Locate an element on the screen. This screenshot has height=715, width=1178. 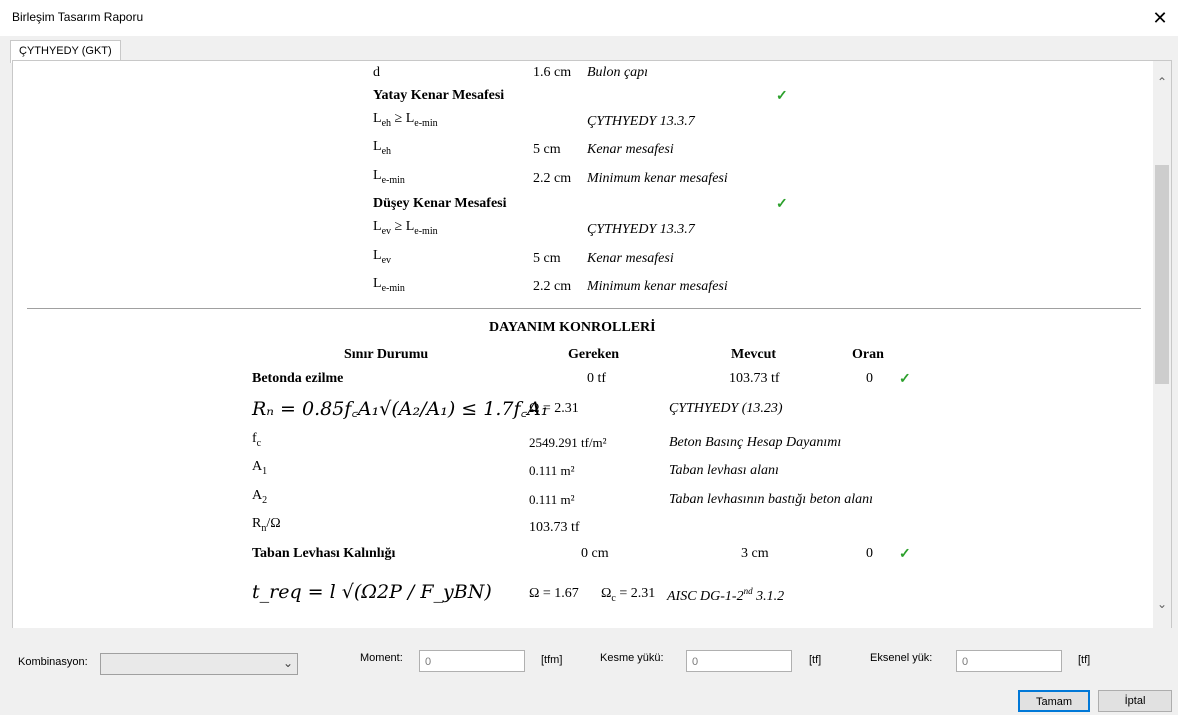
moment-label: Moment: is located at coordinates (381, 658).